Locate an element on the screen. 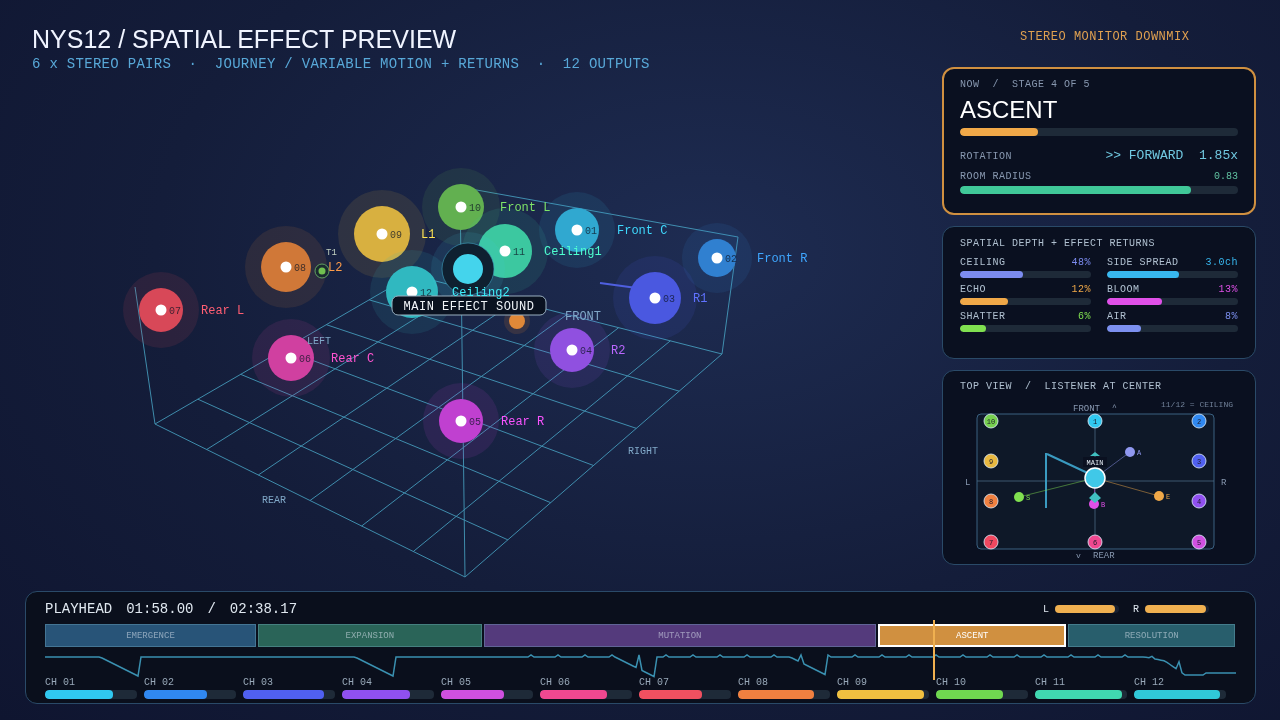 The image size is (1280, 720). channel-label: CH 09 is located at coordinates (852, 683).